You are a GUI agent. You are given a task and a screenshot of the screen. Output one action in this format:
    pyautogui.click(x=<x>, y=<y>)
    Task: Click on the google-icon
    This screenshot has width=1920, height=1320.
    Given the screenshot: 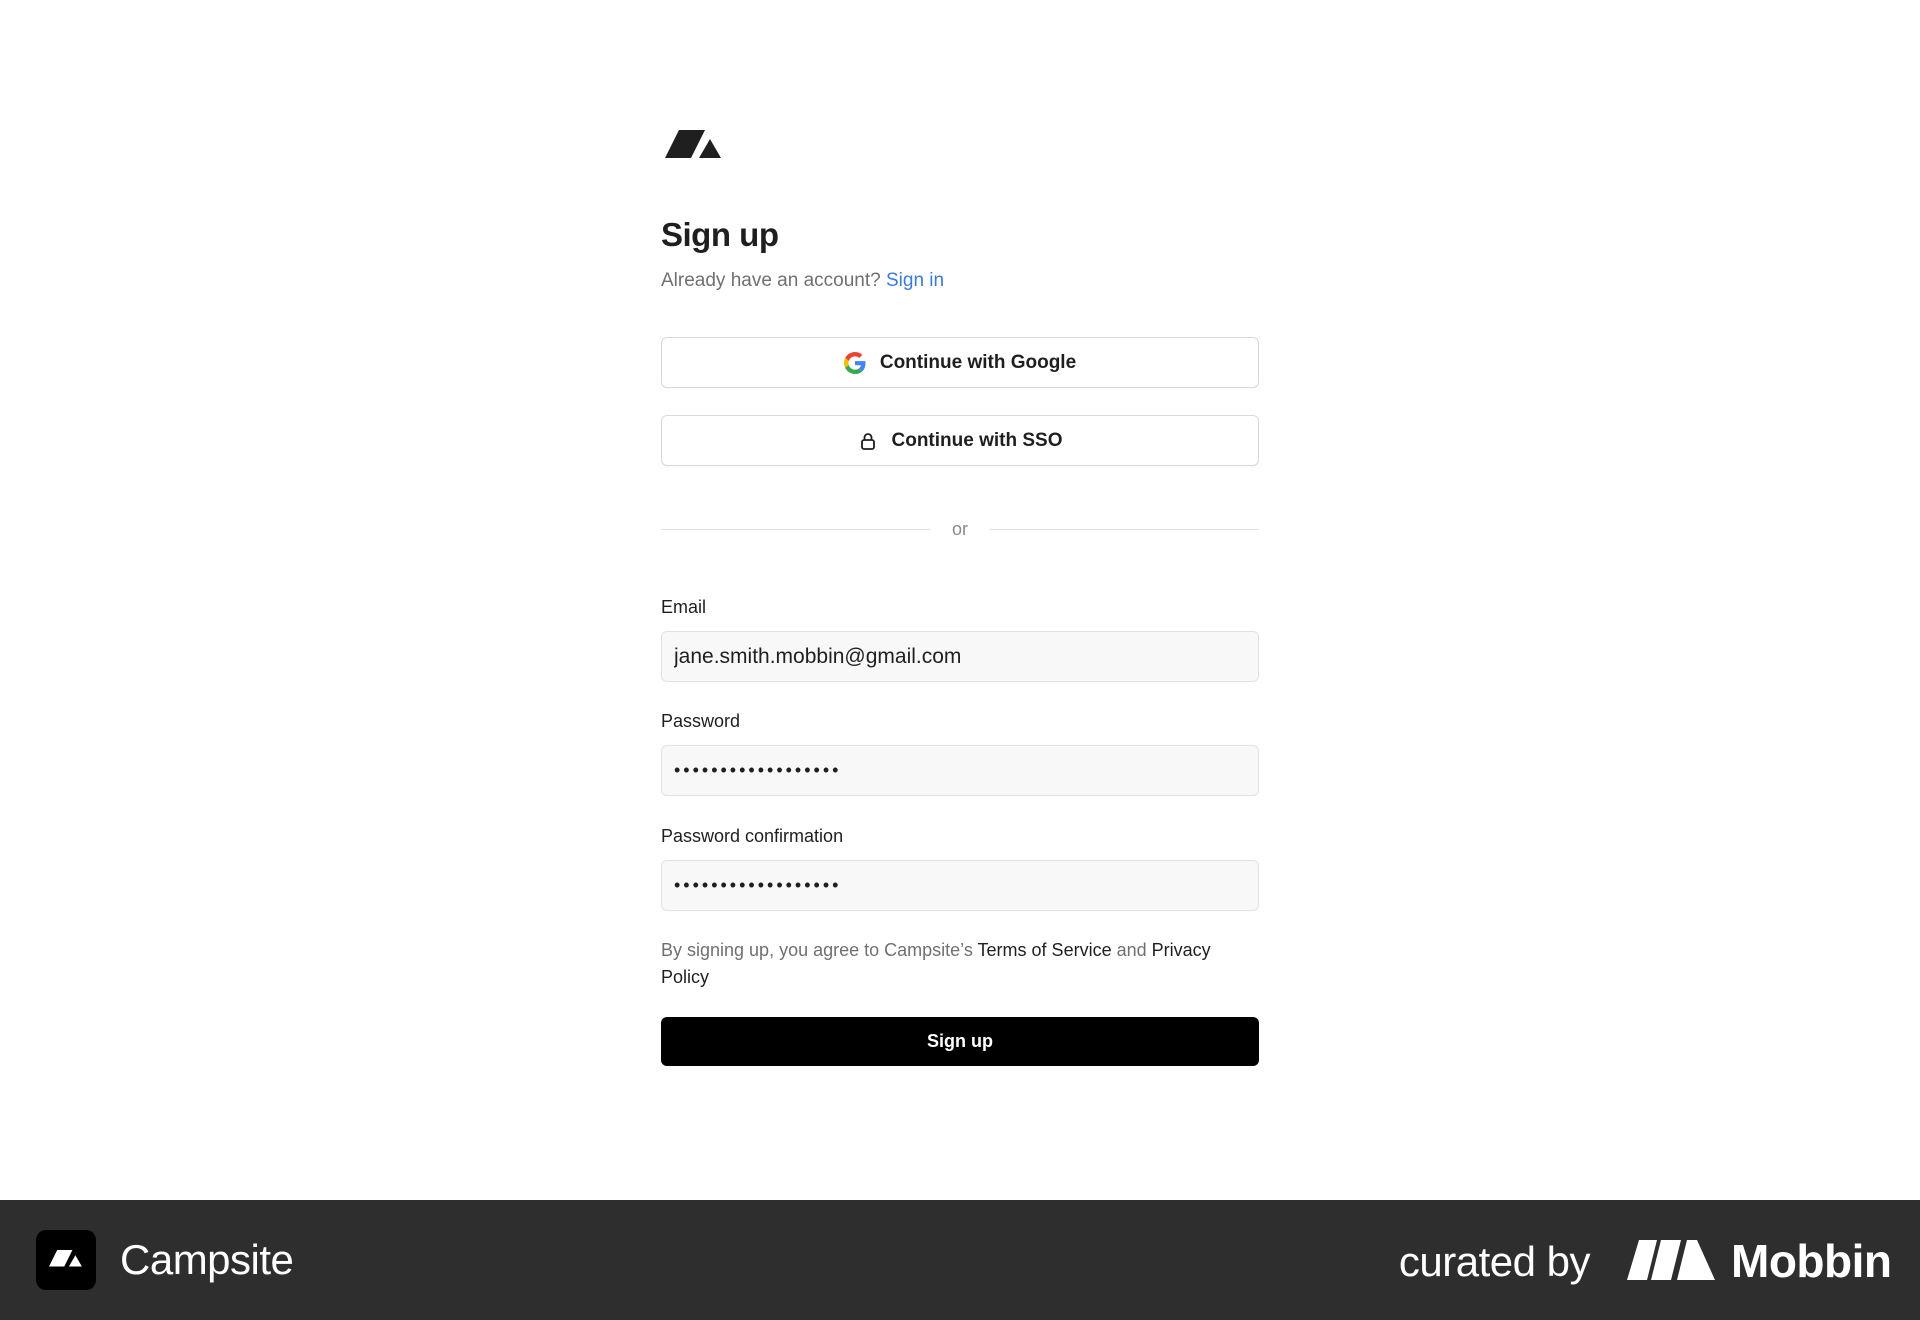 What is the action you would take?
    pyautogui.click(x=854, y=362)
    